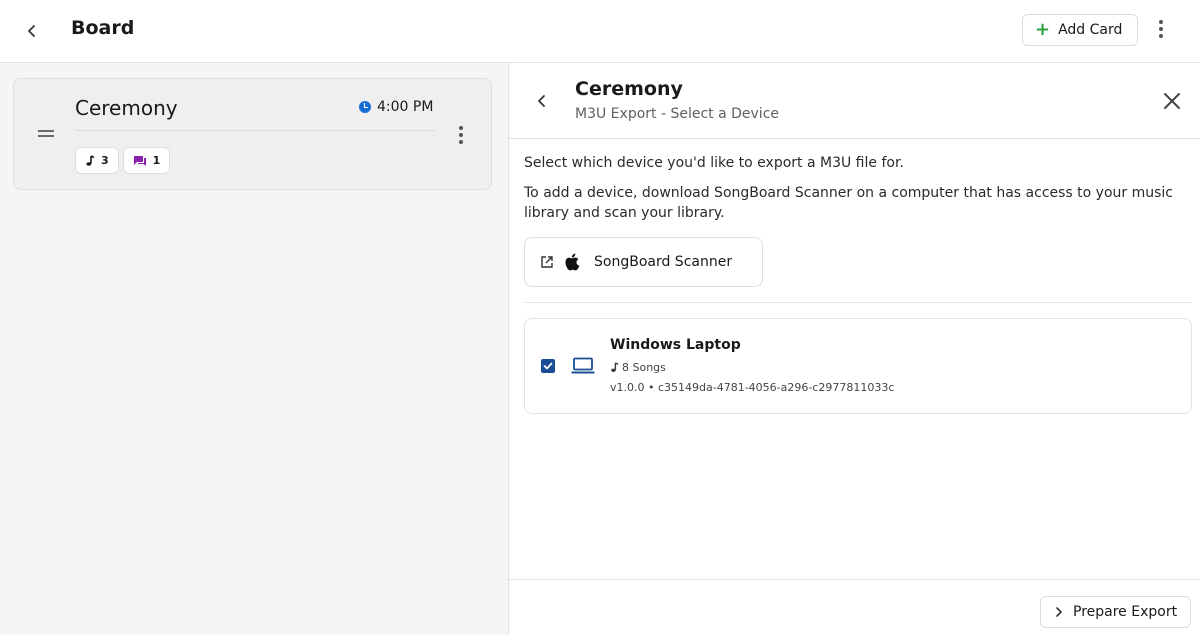  I want to click on clock-icon, so click(365, 107).